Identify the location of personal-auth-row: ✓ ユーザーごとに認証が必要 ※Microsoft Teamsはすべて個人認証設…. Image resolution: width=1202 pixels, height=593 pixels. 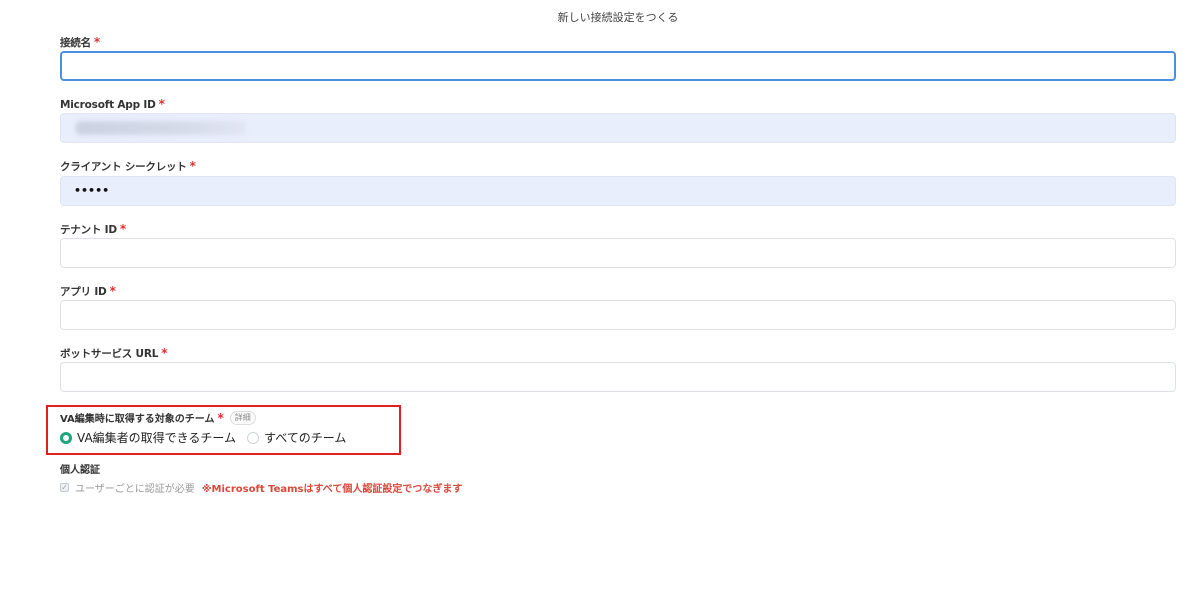
(261, 487).